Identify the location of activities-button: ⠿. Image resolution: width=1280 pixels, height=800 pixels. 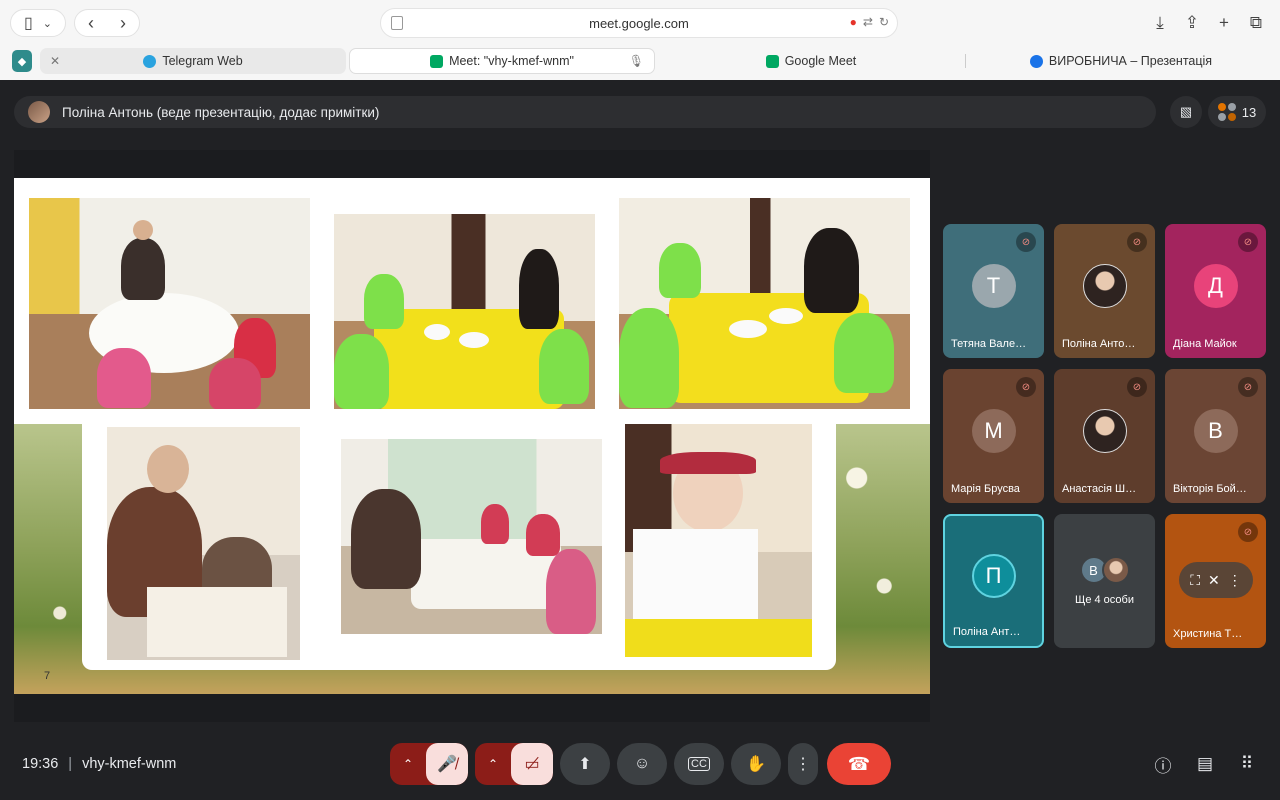
(1247, 764).